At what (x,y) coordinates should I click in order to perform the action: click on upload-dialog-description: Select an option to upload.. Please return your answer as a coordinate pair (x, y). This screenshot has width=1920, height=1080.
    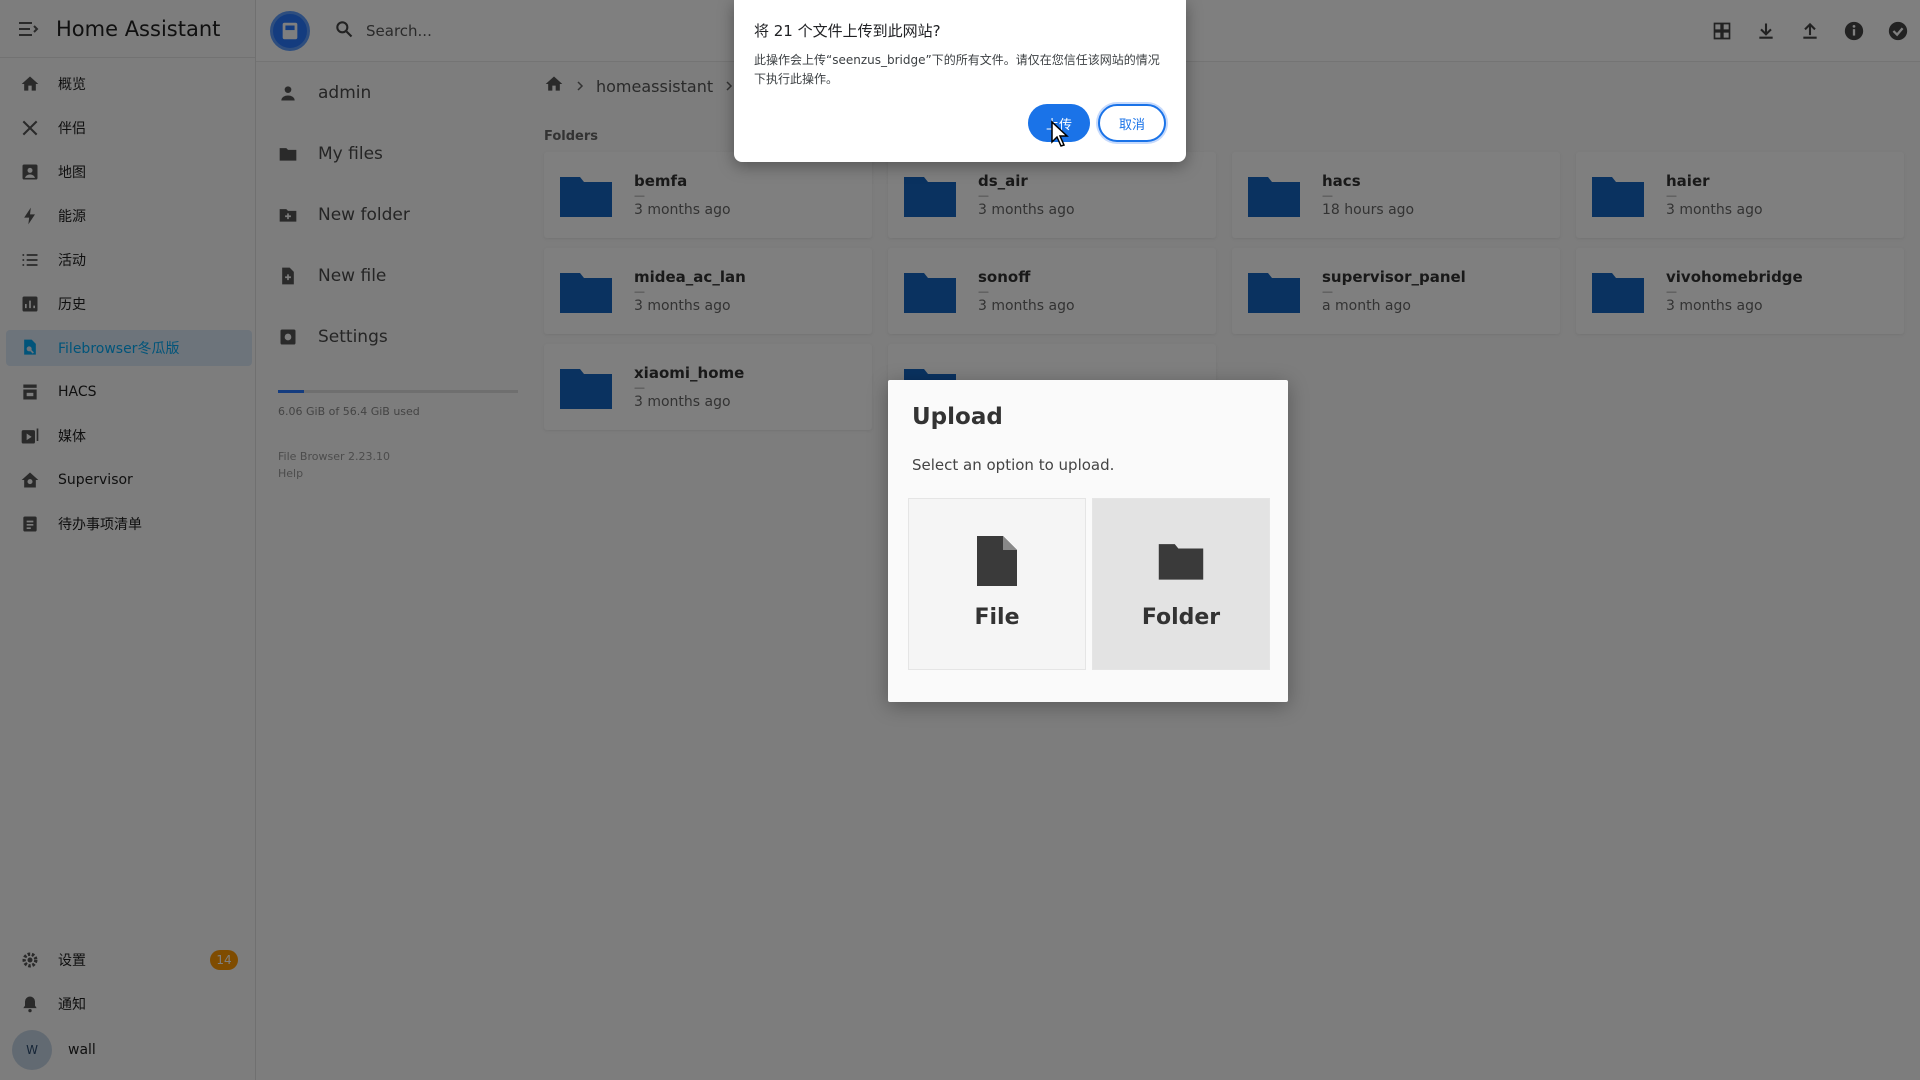
    Looking at the image, I should click on (1013, 465).